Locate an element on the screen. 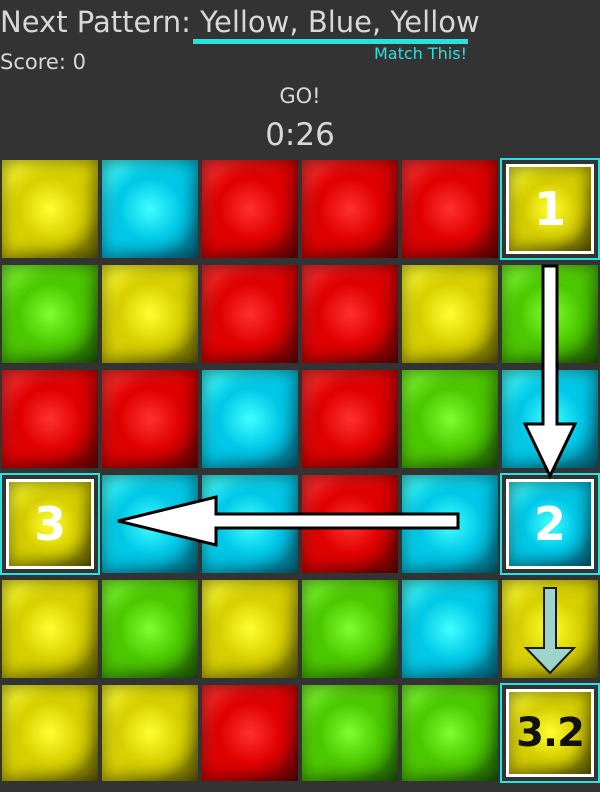 The image size is (600, 792). selected-tile-3: 3 is located at coordinates (50, 524).